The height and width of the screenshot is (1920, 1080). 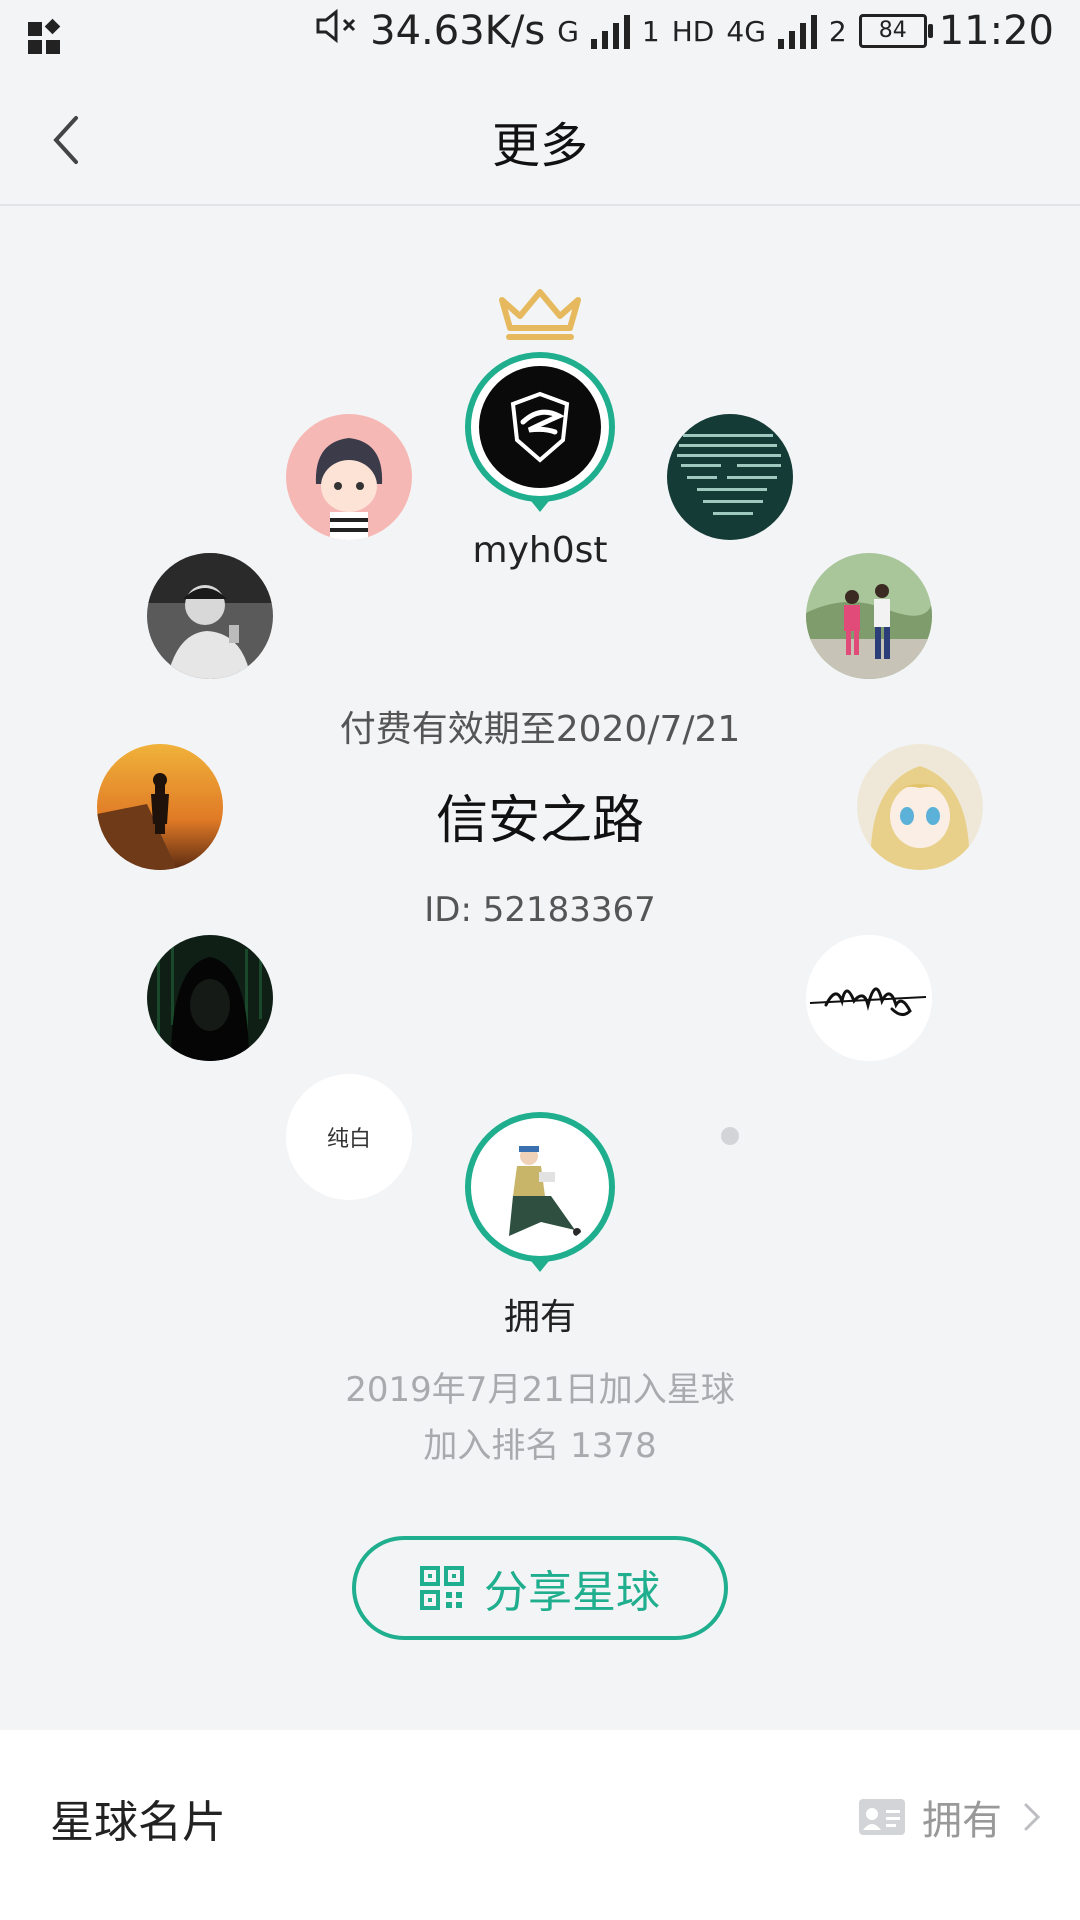 What do you see at coordinates (746, 31) in the screenshot?
I see `sim2-type: 4G` at bounding box center [746, 31].